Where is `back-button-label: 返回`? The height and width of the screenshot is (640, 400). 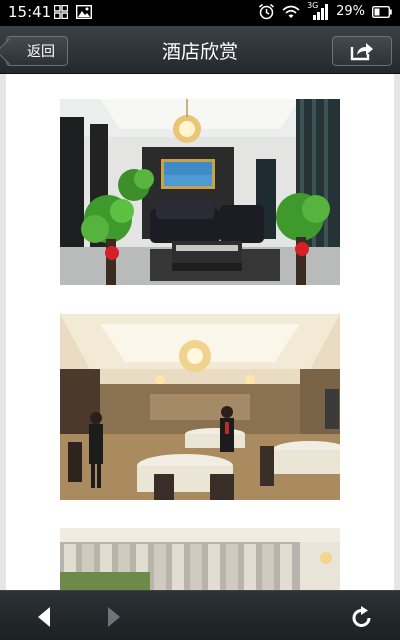
back-button-label: 返回 is located at coordinates (41, 52).